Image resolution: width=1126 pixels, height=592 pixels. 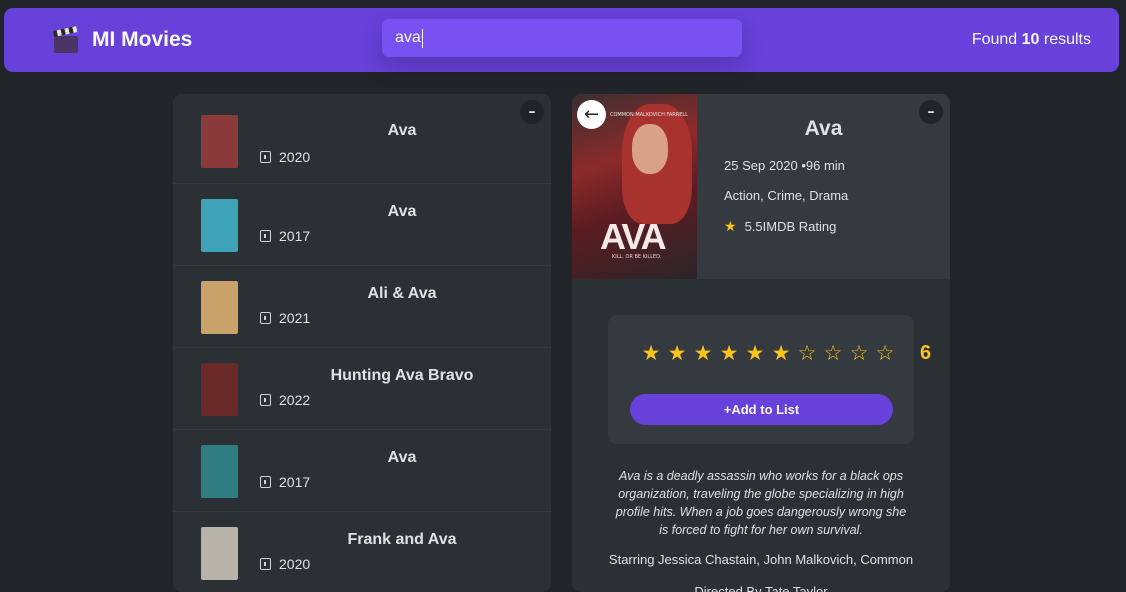 I want to click on movie-item-year: 2021, so click(x=285, y=318).